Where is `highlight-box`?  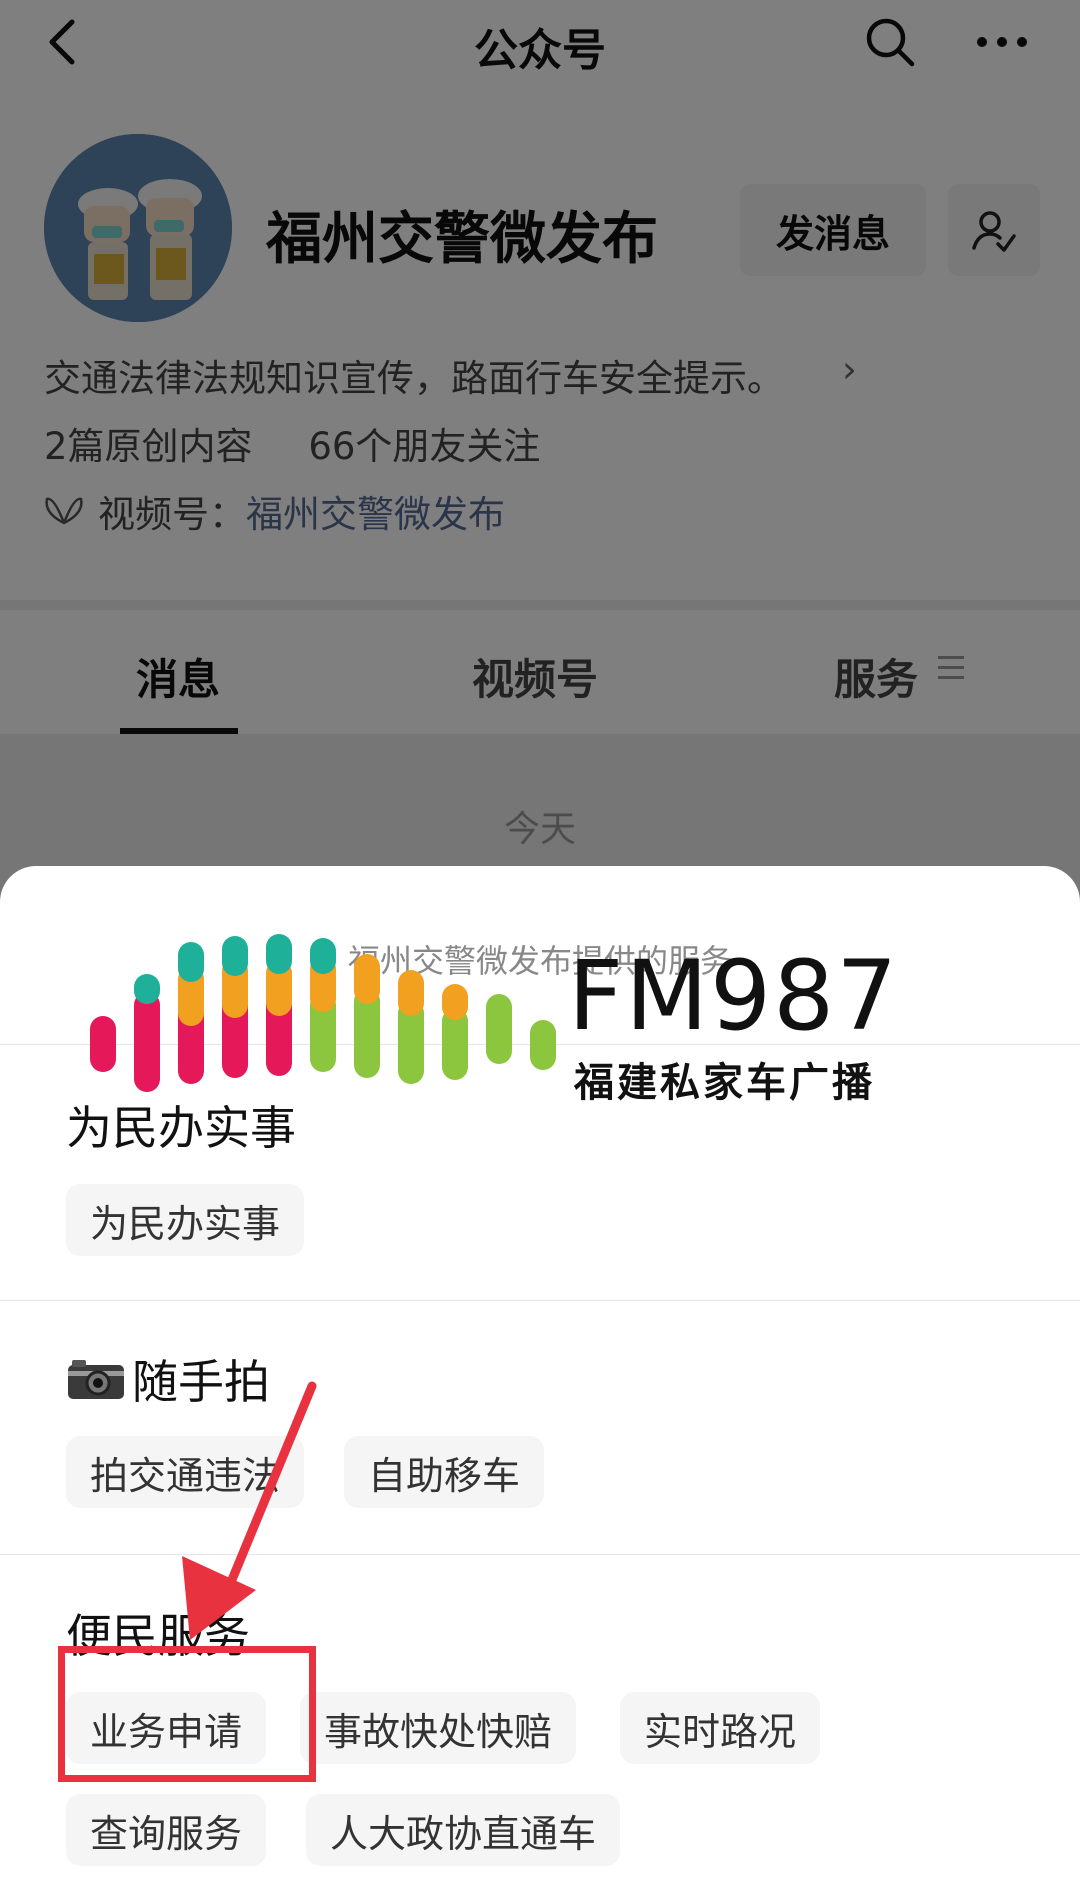
highlight-box is located at coordinates (187, 1714).